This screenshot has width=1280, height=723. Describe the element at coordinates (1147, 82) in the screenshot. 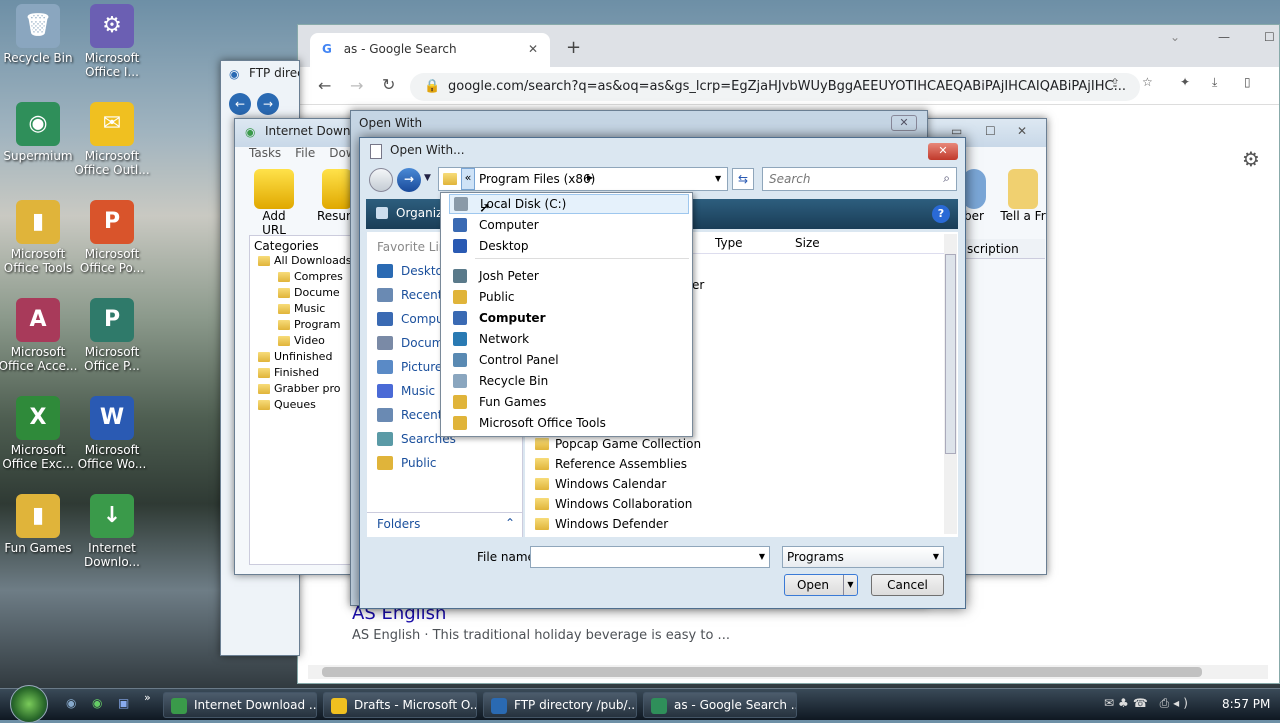

I see `star-icon: ☆` at that location.